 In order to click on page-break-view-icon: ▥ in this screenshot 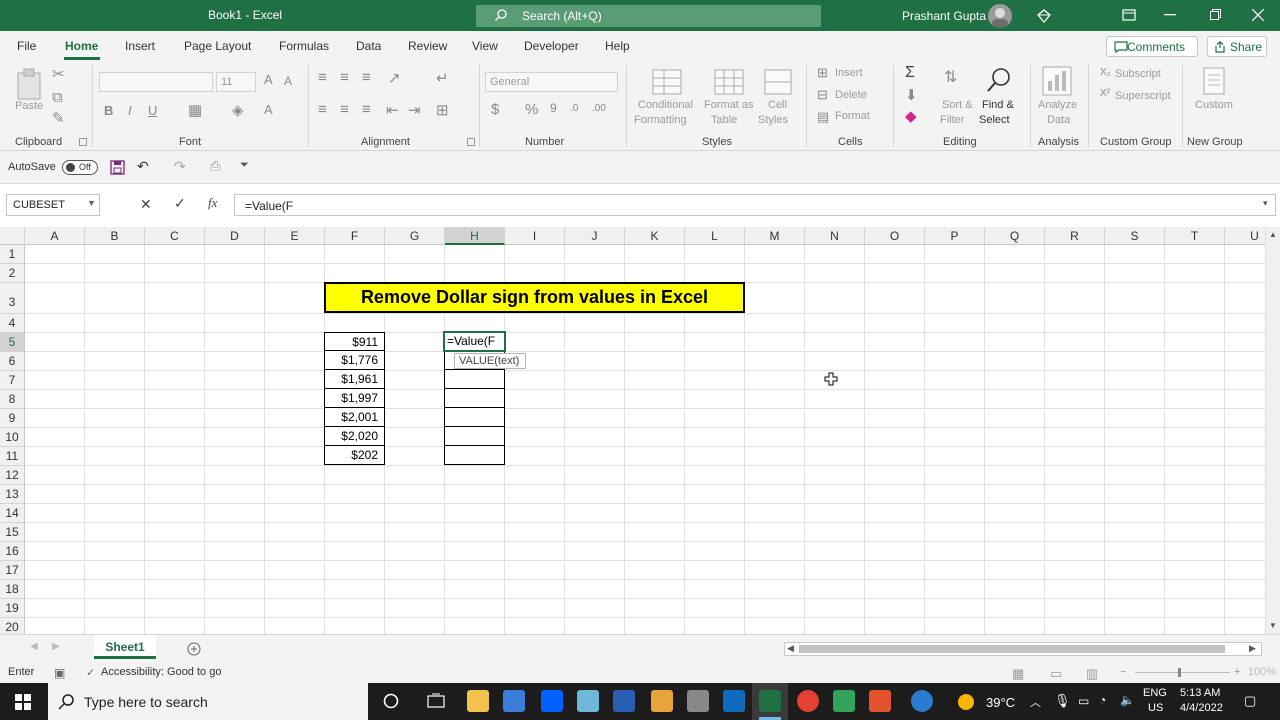, I will do `click(1092, 674)`.